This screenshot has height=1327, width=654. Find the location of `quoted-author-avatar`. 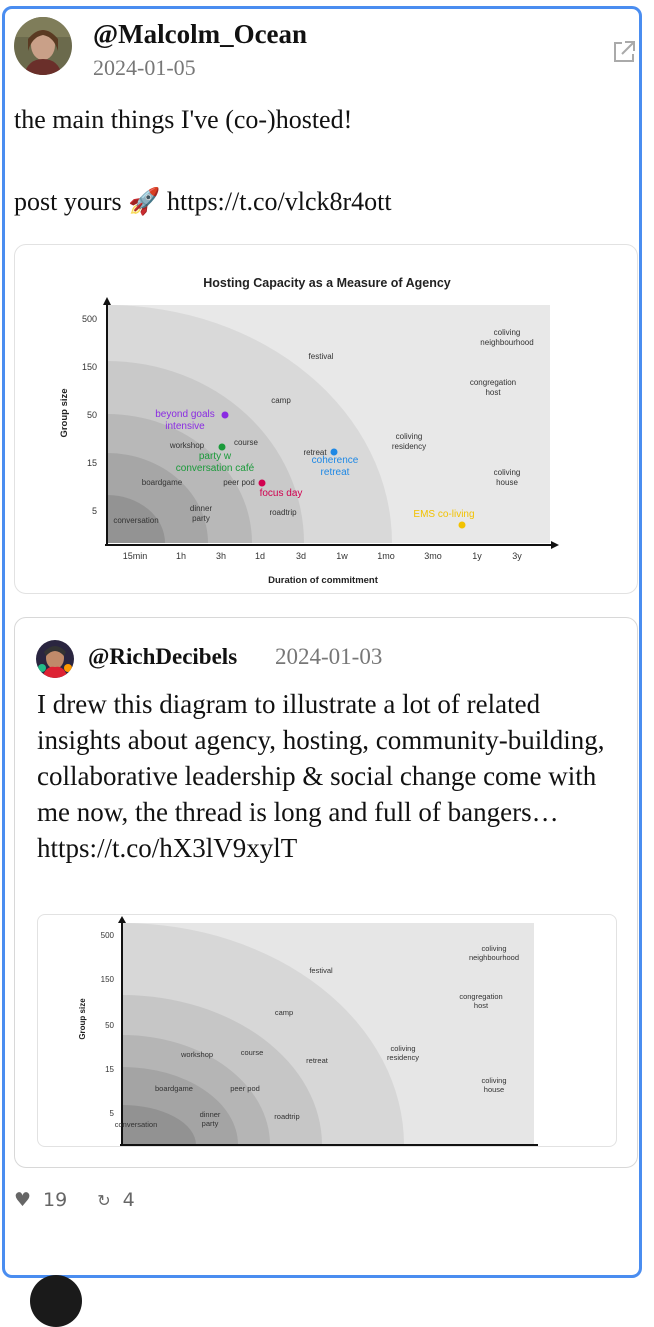

quoted-author-avatar is located at coordinates (55, 659).